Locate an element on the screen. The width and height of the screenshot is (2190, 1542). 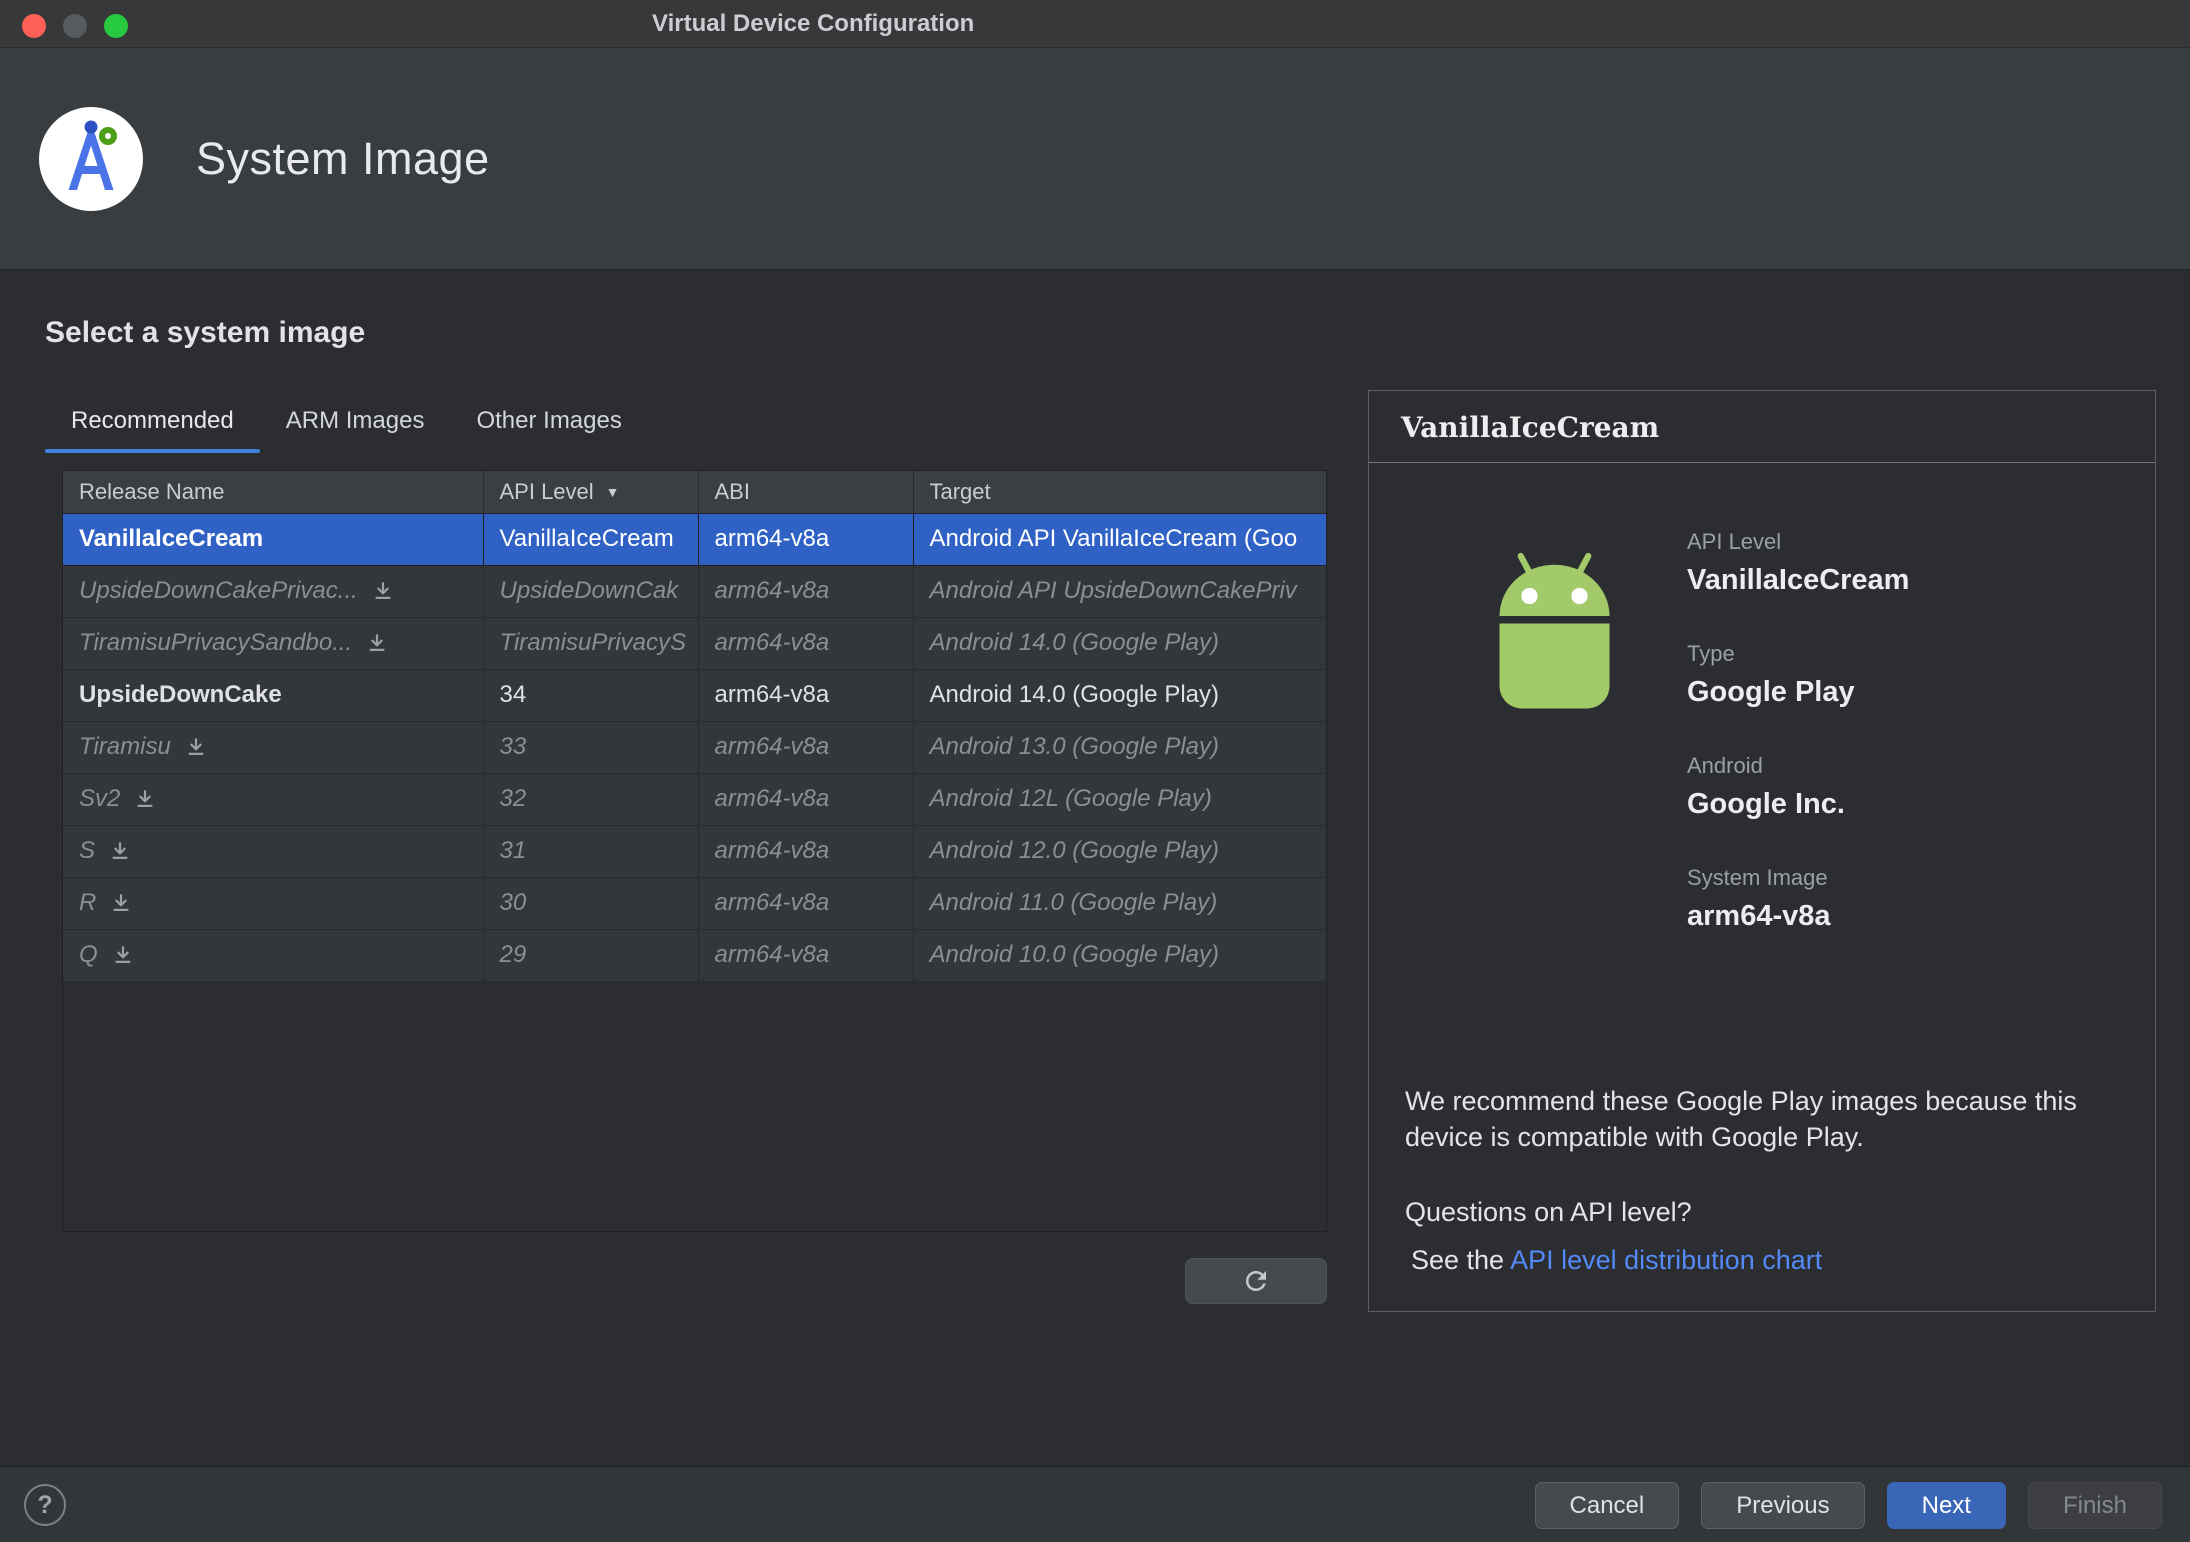
window-controls is located at coordinates (75, 26).